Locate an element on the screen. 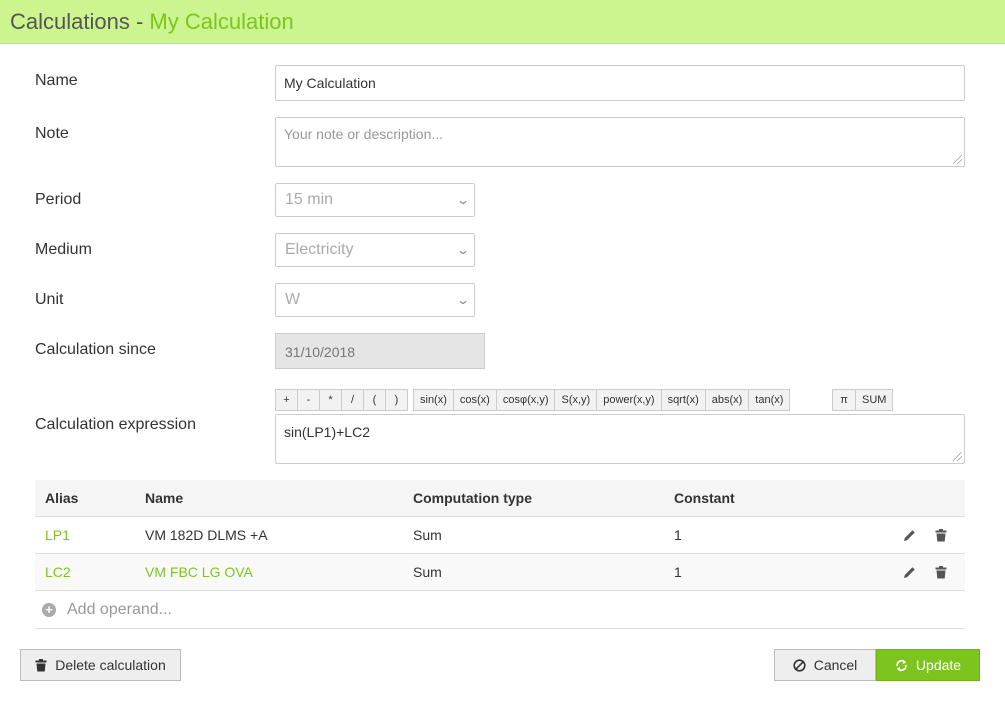  cancel-button: Cancel is located at coordinates (825, 665).